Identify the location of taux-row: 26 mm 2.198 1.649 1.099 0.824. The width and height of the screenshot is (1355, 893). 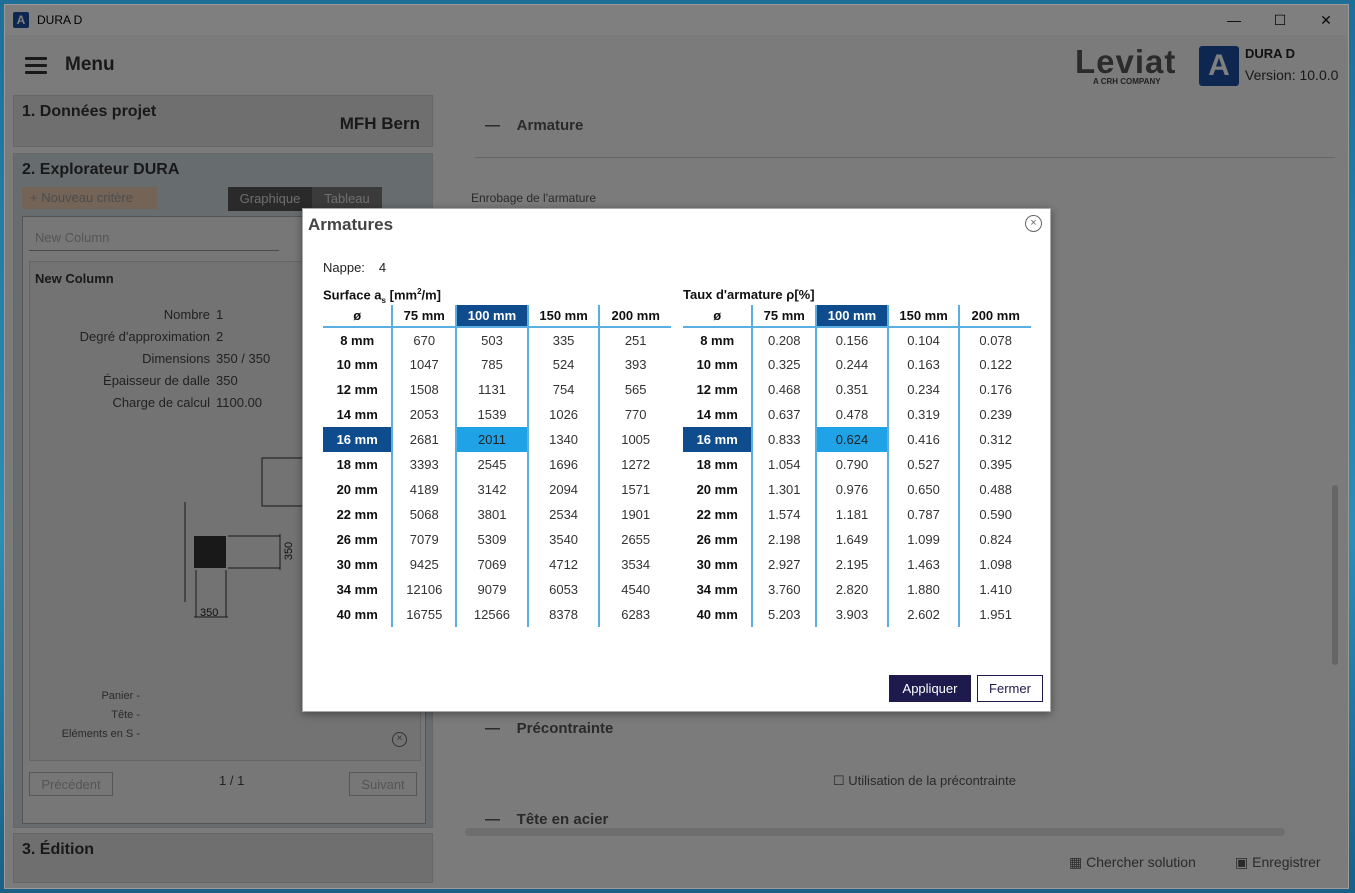
(857, 539).